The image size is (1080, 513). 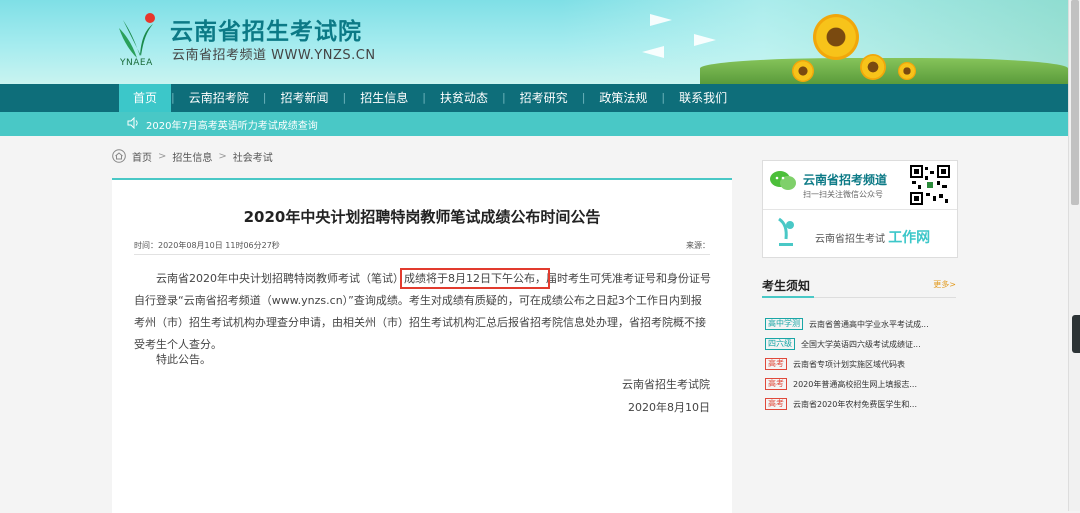 What do you see at coordinates (219, 98) in the screenshot?
I see `nav-item-yunnan-exam-institute: 云南招考院` at bounding box center [219, 98].